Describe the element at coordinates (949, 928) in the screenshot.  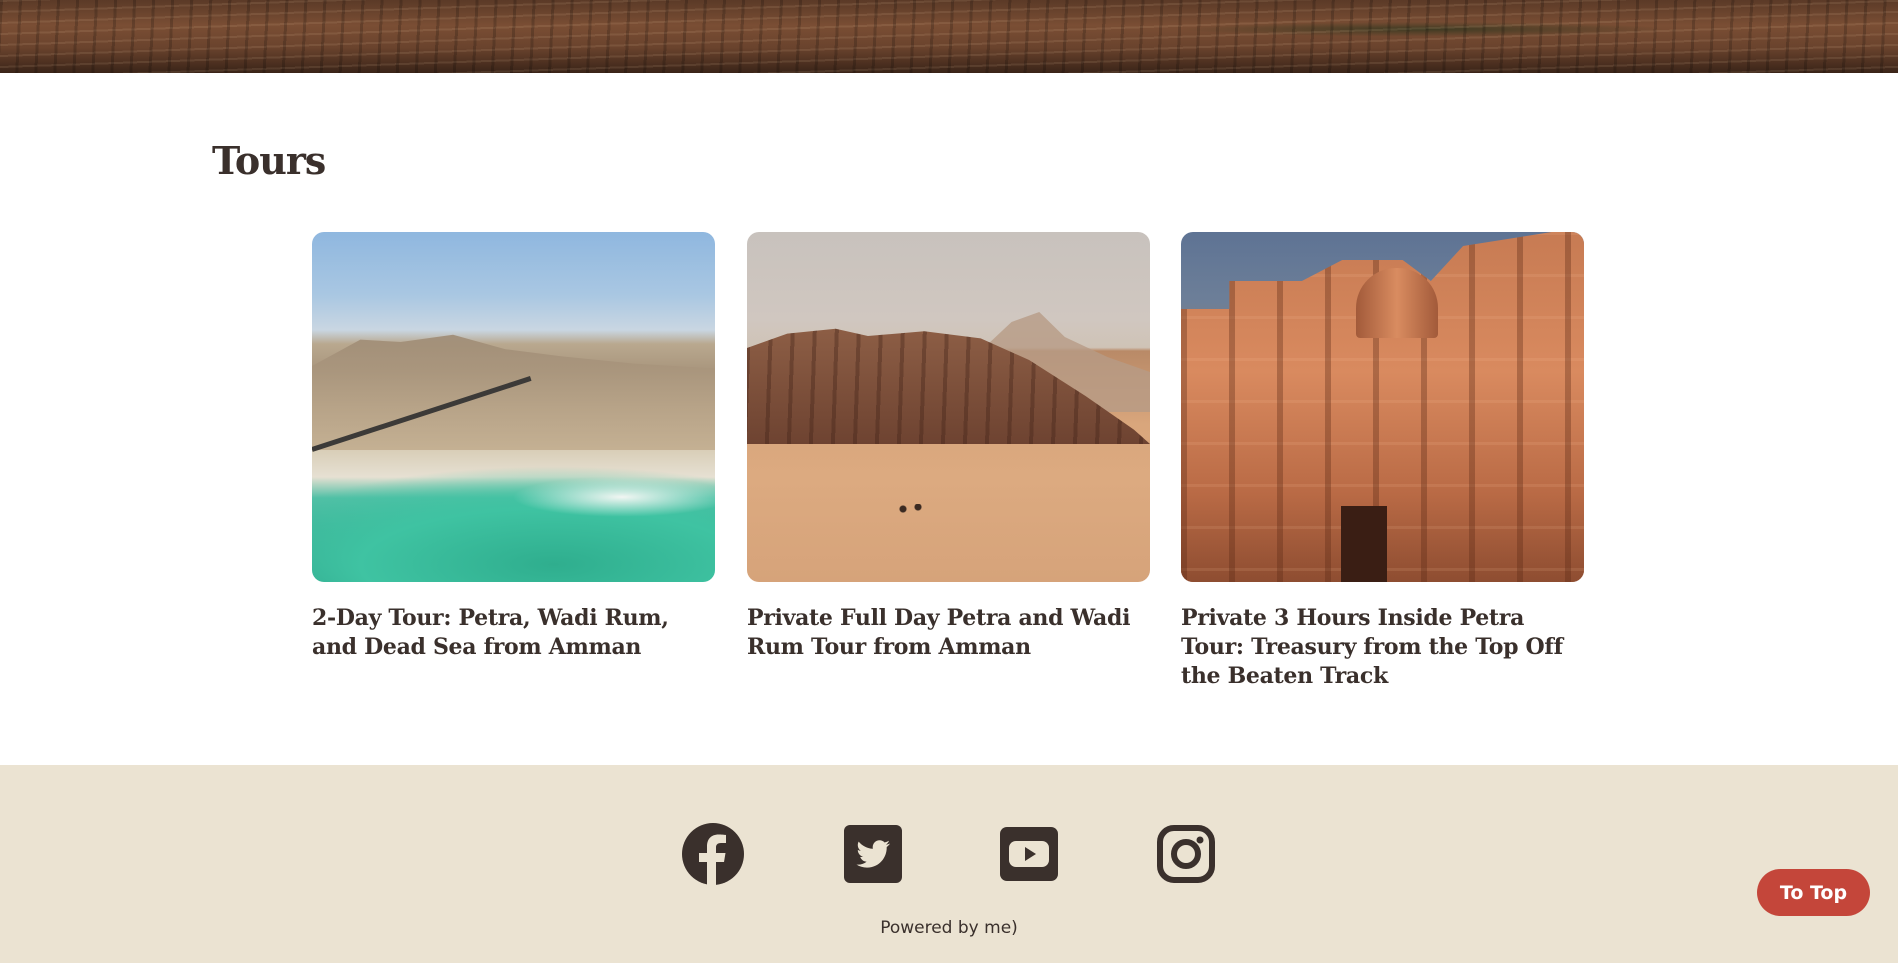
I see `powered-by-text: Powered by me)` at that location.